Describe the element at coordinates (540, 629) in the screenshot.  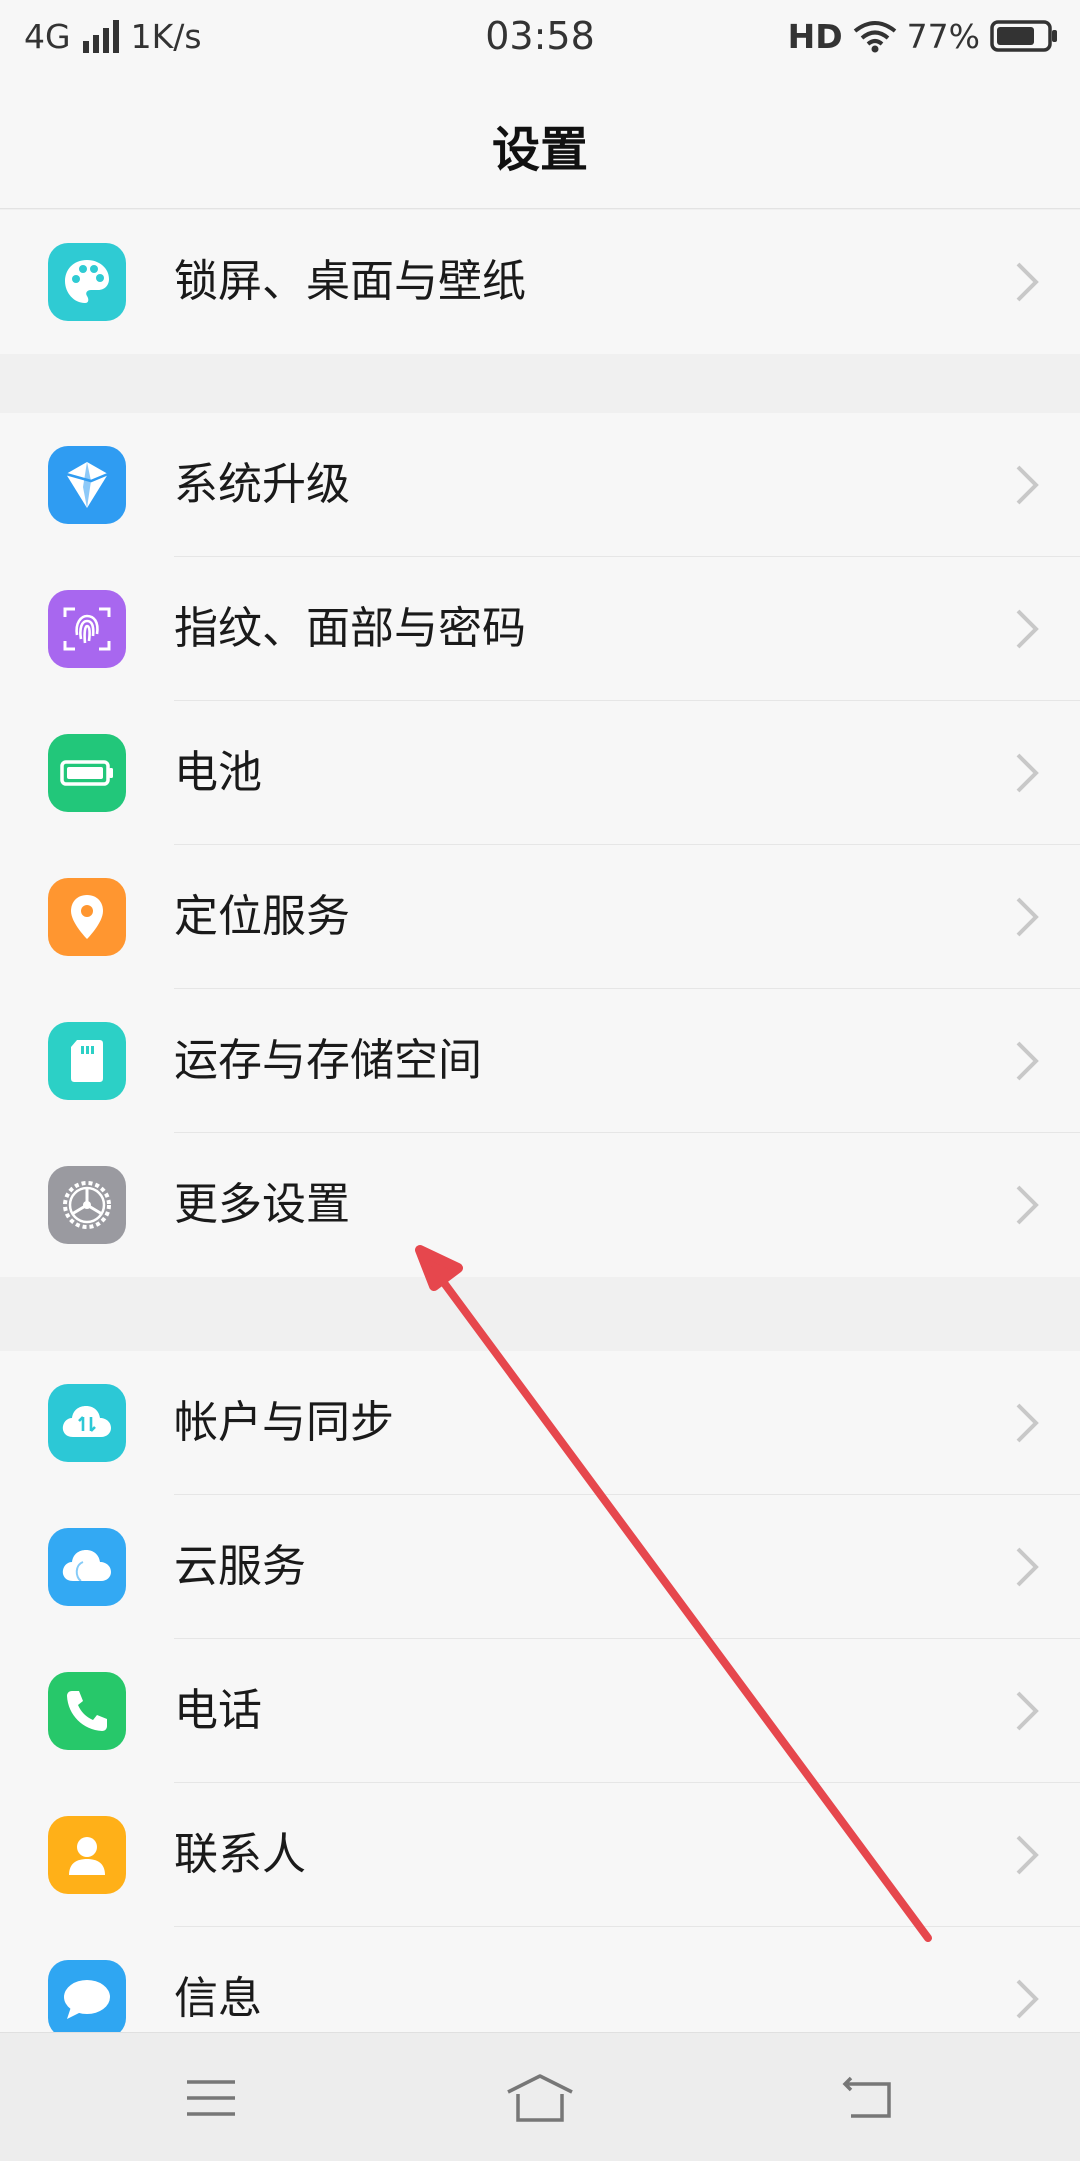
I see `settings-item-fingerprint-face-password: 指纹、面部与密码` at that location.